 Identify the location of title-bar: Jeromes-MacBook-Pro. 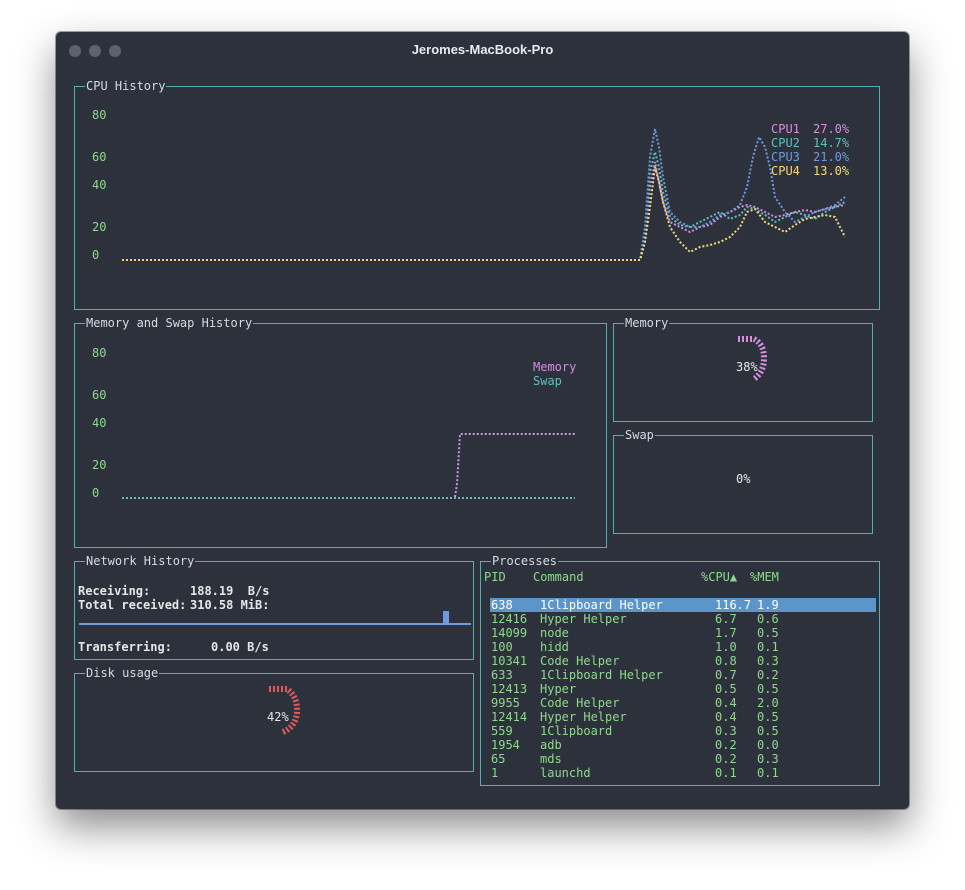
(482, 50).